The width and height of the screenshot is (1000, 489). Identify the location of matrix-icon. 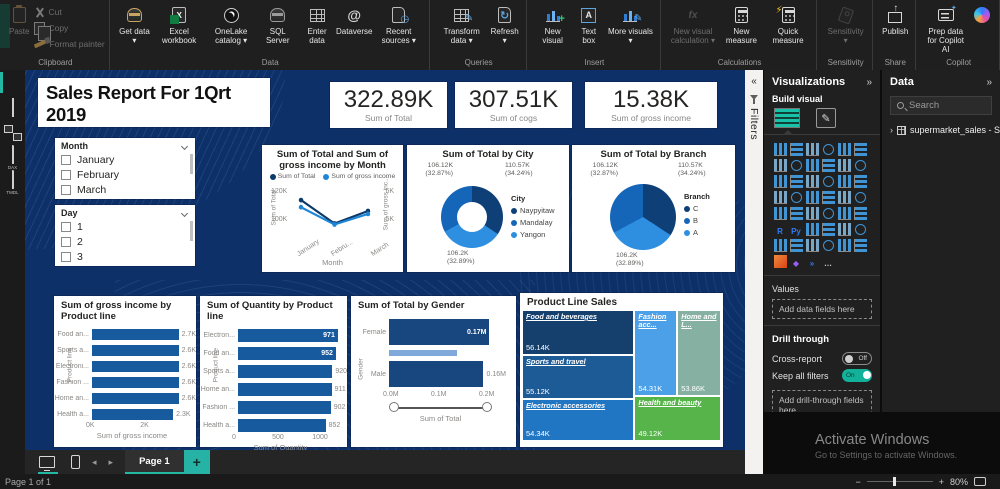
(844, 213).